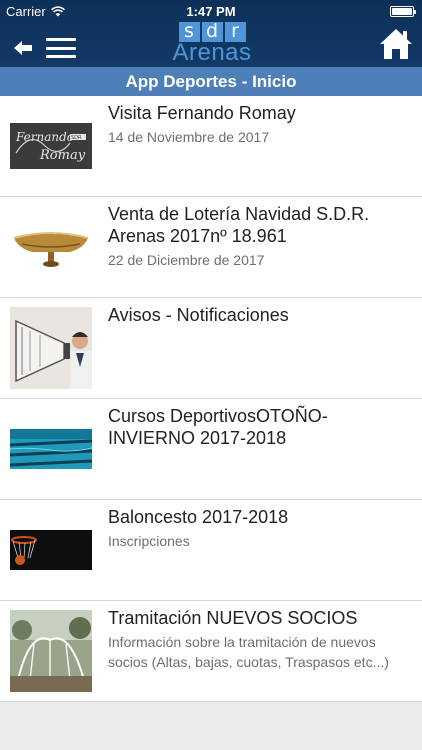 The image size is (422, 750). What do you see at coordinates (212, 52) in the screenshot?
I see `logo-text: Arenas` at bounding box center [212, 52].